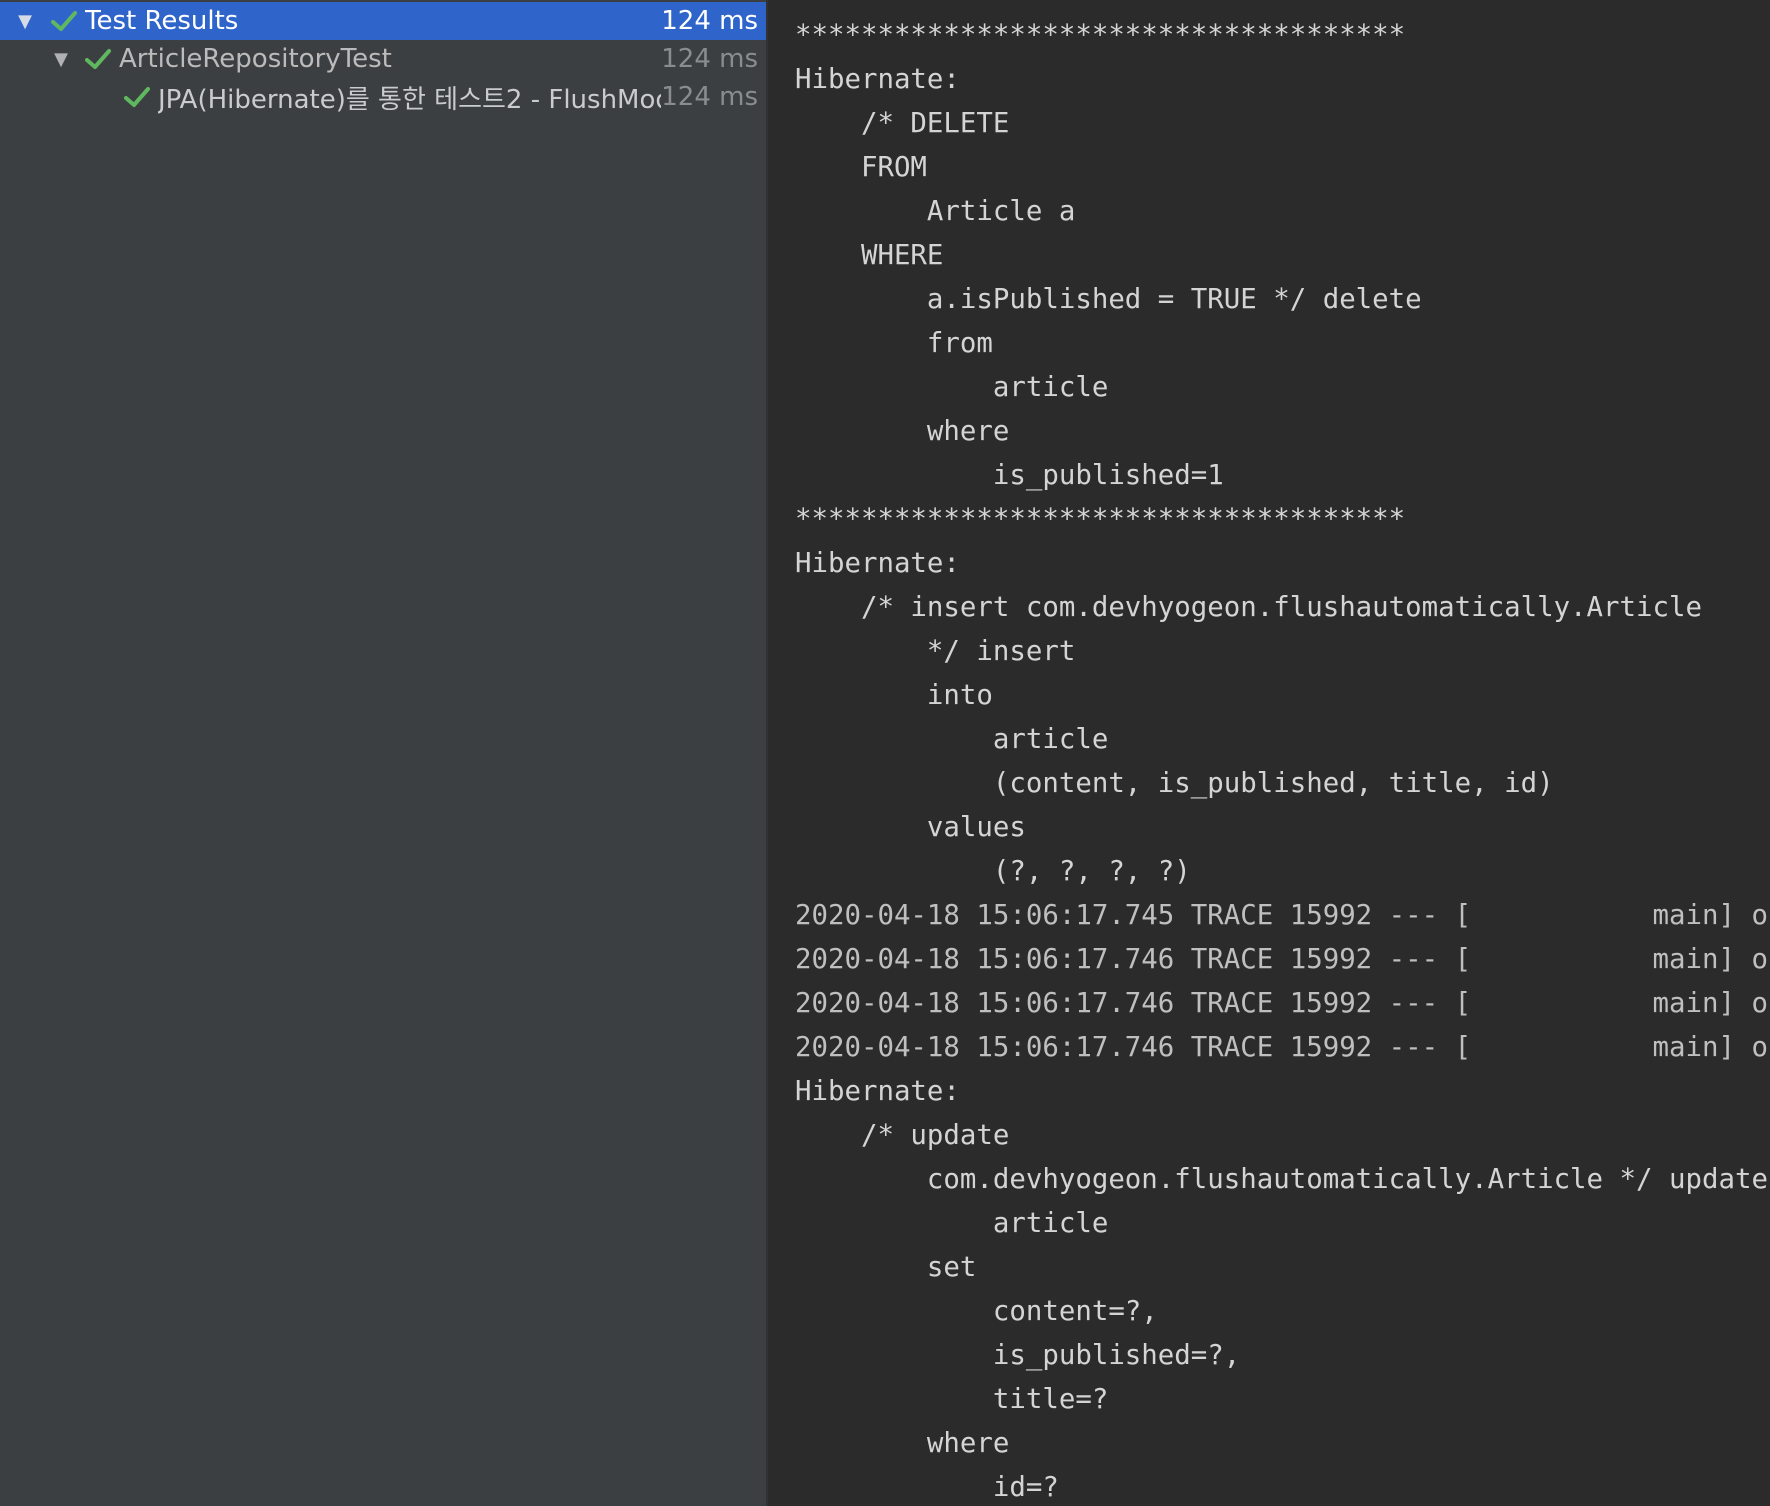  Describe the element at coordinates (927, 1487) in the screenshot. I see `console-line: id=?` at that location.